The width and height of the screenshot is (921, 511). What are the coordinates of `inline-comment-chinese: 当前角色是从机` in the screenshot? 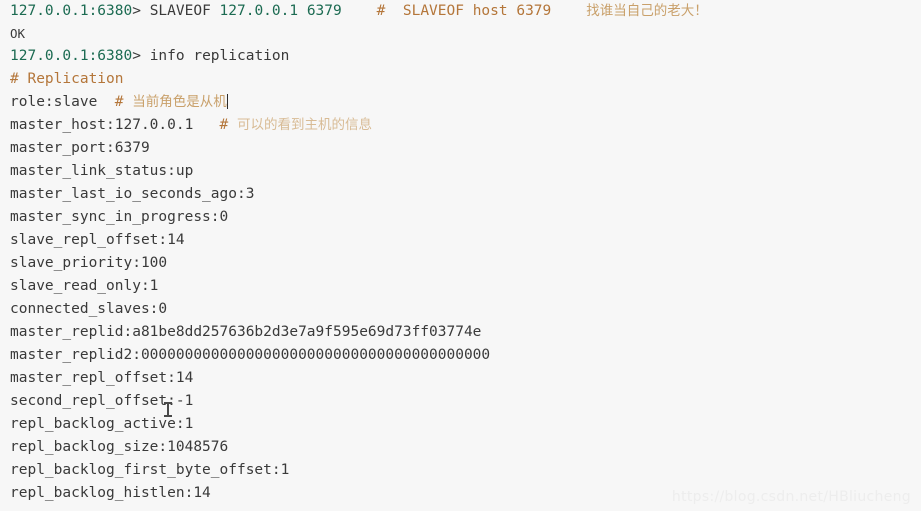 It's located at (179, 102).